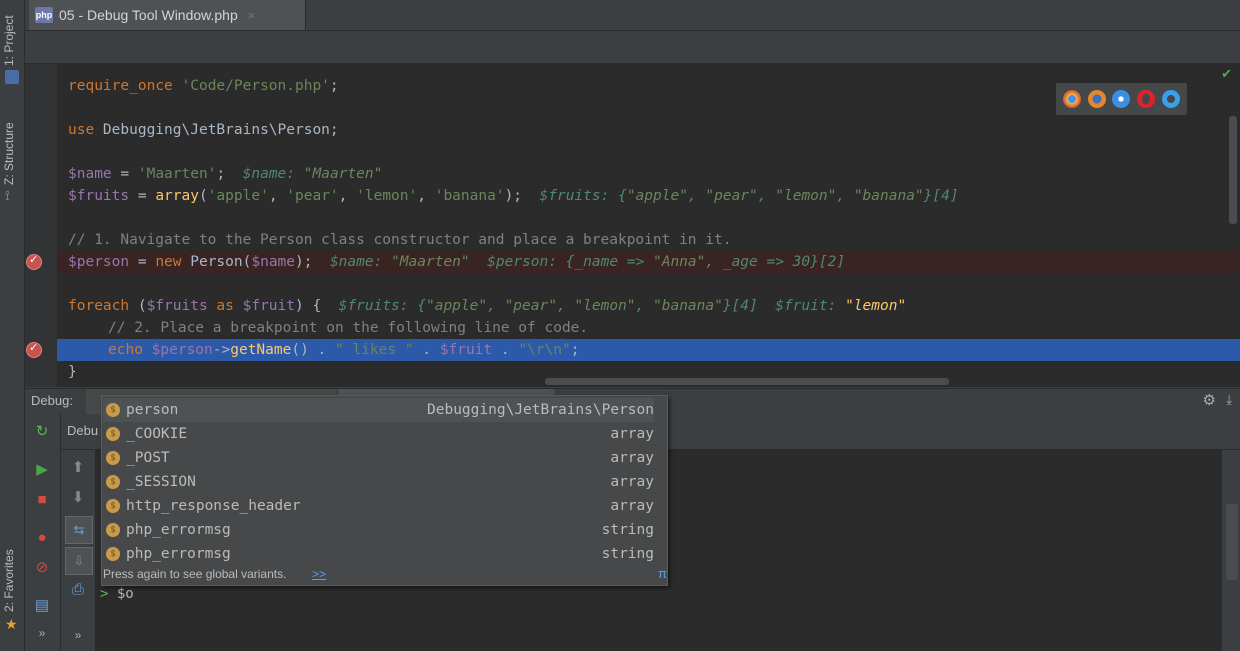 The image size is (1240, 651). What do you see at coordinates (810, 306) in the screenshot?
I see `inline-debug-value: $fruit:` at bounding box center [810, 306].